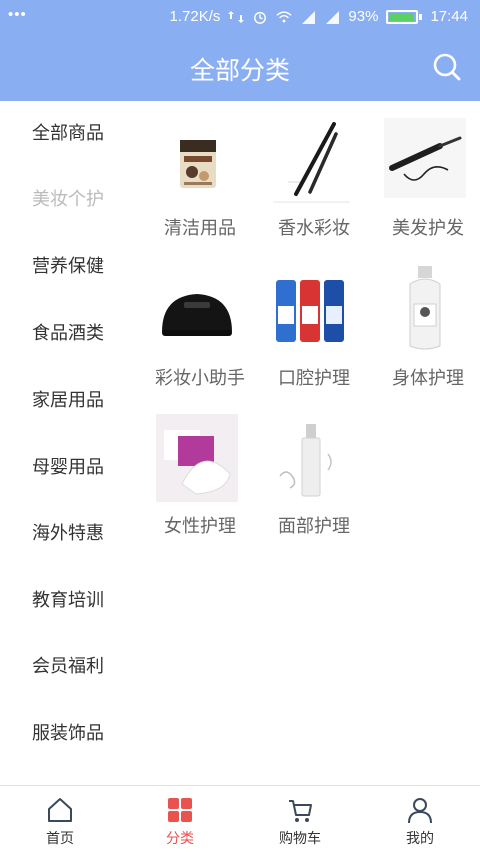  I want to click on category-oral-care: 口腔护理, so click(307, 323).